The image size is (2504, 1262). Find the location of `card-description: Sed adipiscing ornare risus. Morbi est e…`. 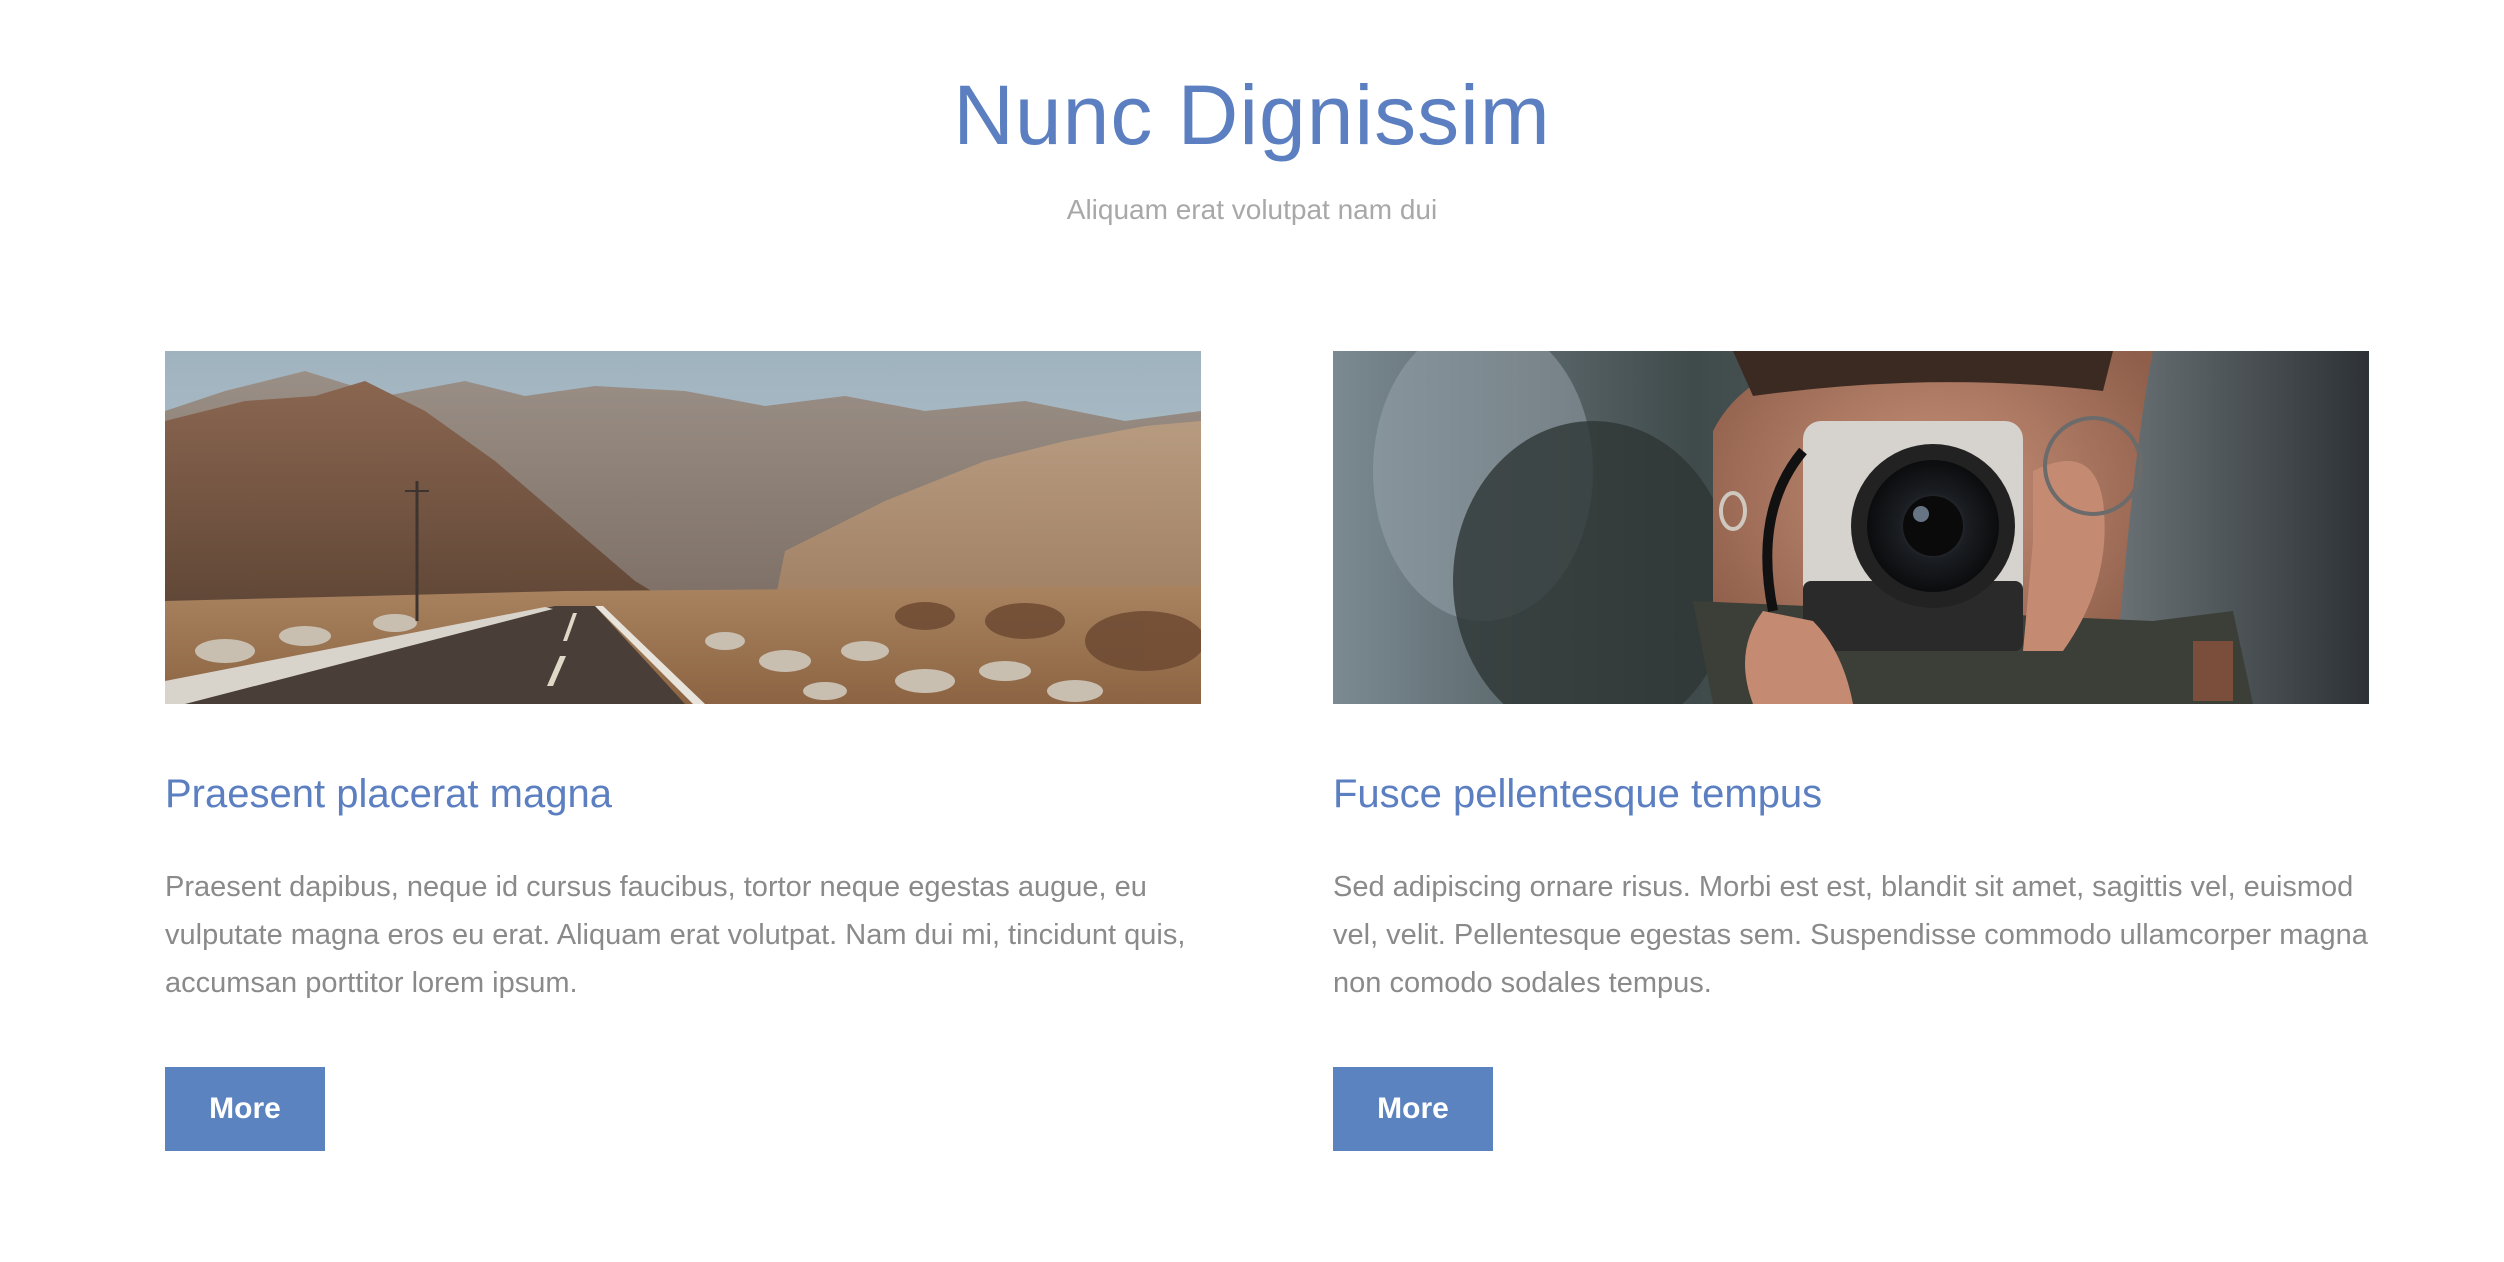

card-description: Sed adipiscing ornare risus. Morbi est e… is located at coordinates (1850, 935).